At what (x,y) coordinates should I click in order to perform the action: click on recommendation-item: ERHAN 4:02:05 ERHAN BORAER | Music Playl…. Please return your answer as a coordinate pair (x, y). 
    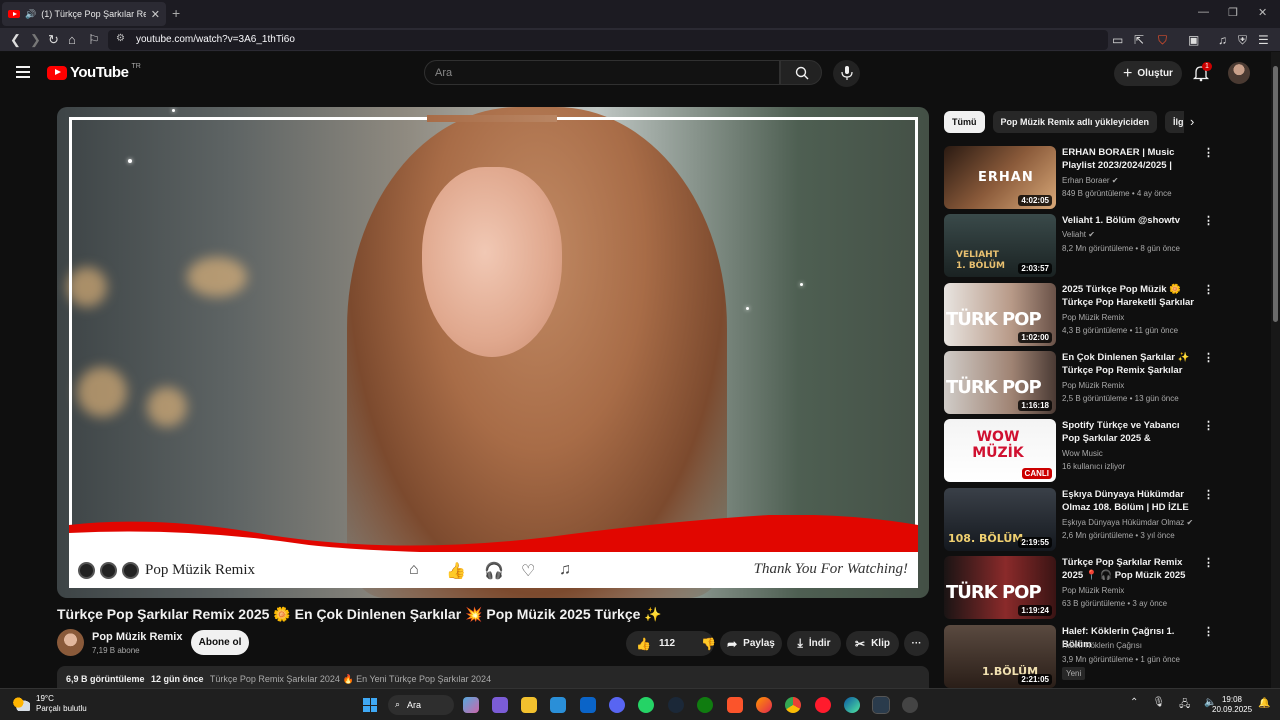
    Looking at the image, I should click on (1104, 178).